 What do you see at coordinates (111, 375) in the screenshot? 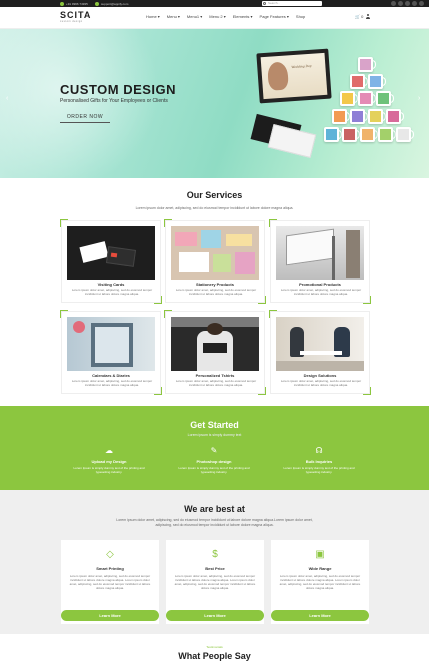
I see `card-title: Calendars & Diaries` at bounding box center [111, 375].